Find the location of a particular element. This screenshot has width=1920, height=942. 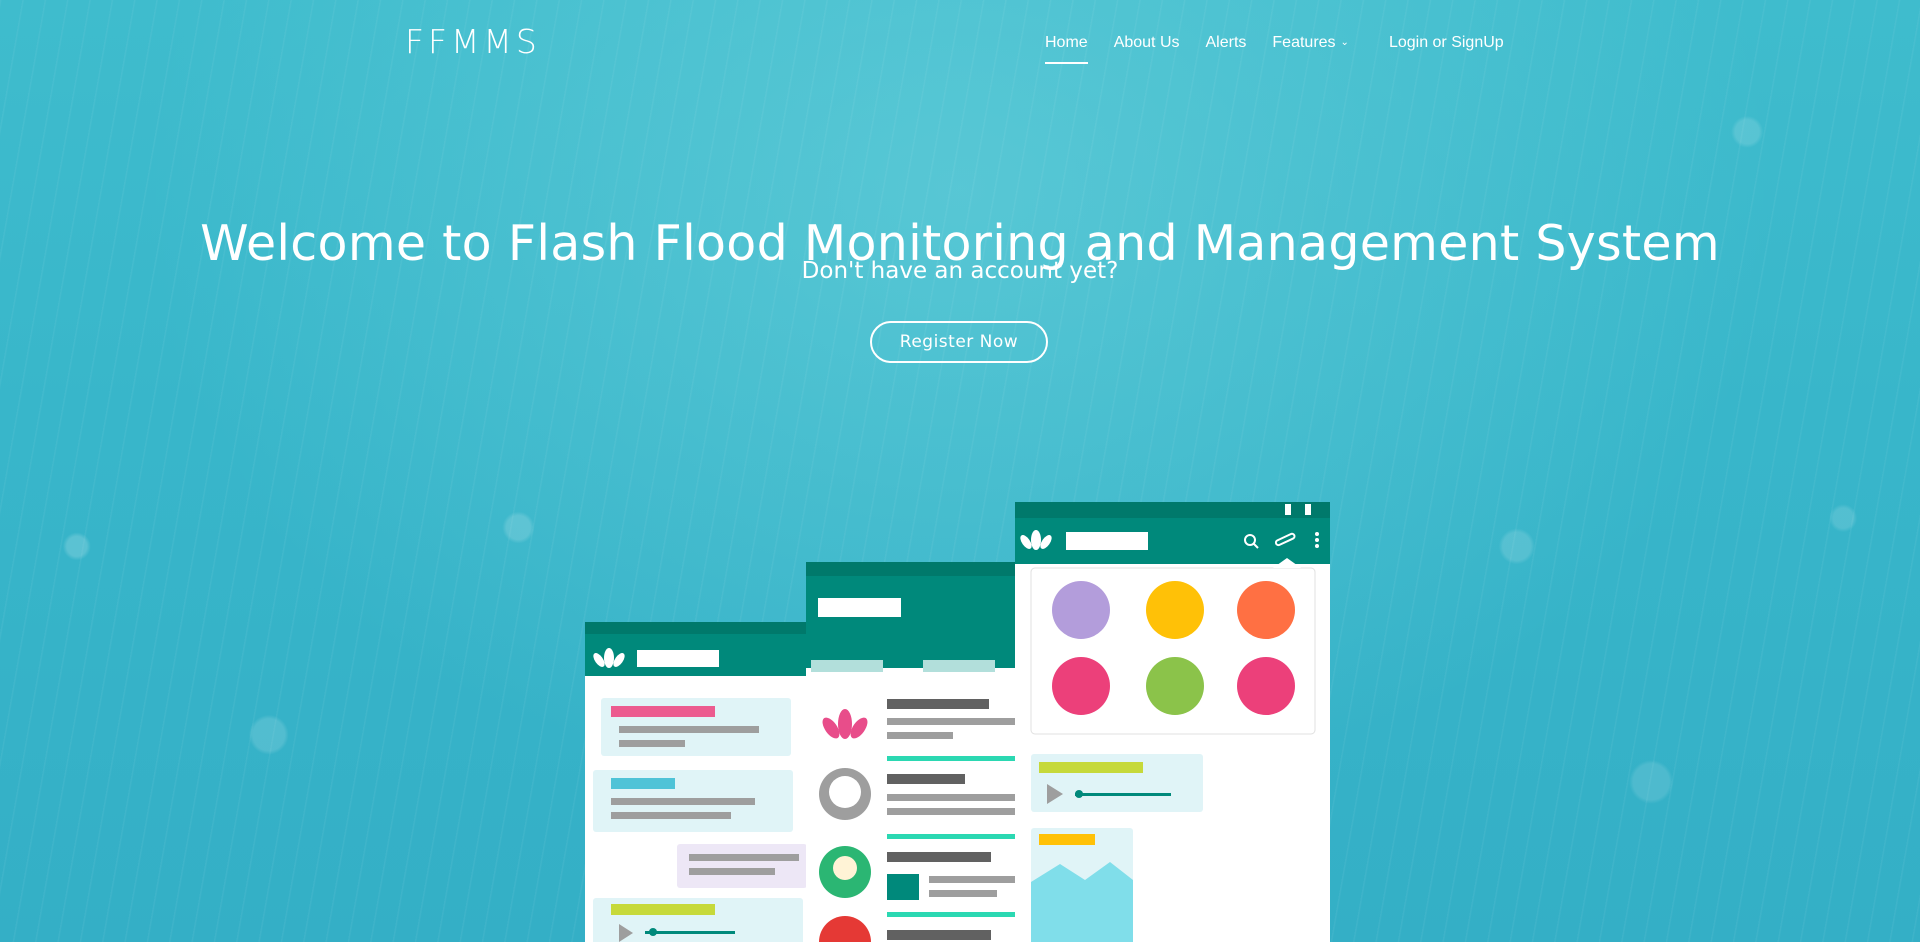

gallery-icon is located at coordinates (1081, 610).